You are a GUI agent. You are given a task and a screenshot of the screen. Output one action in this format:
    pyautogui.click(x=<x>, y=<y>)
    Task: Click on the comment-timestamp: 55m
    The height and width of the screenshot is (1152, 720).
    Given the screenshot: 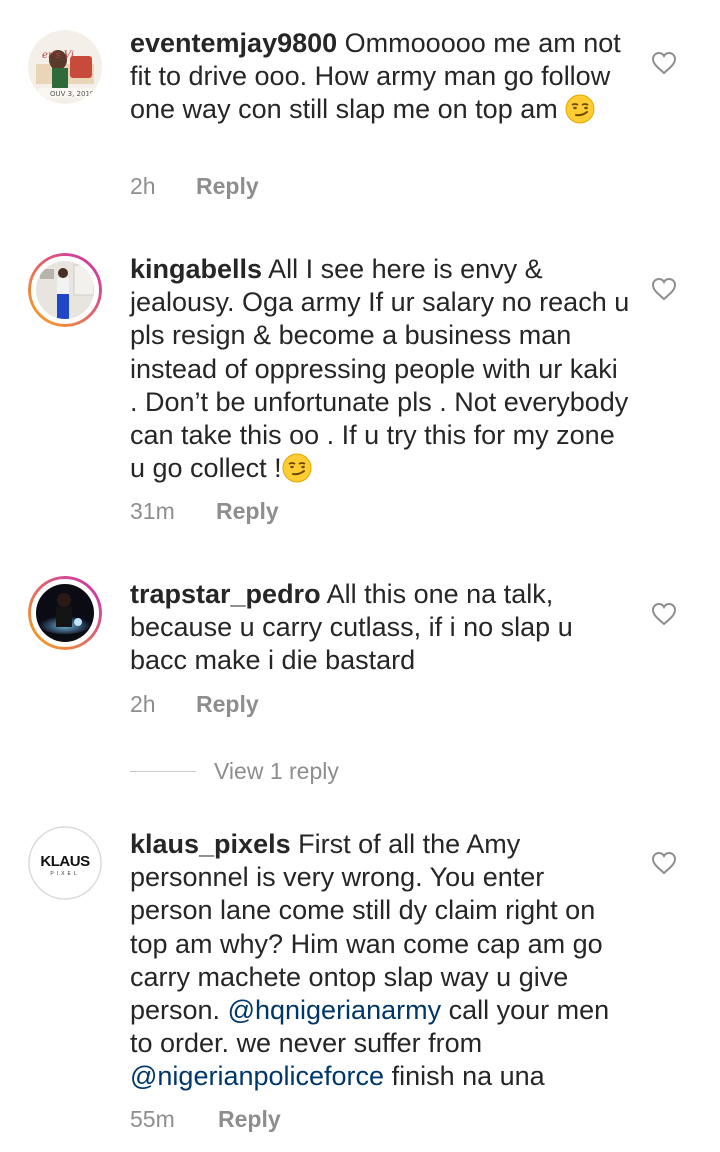 What is the action you would take?
    pyautogui.click(x=152, y=1119)
    